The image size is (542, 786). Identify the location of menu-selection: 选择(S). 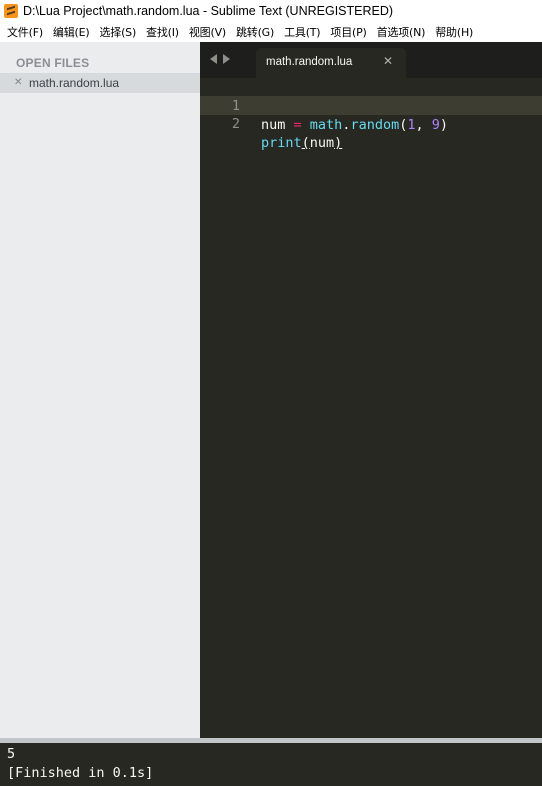
(117, 32).